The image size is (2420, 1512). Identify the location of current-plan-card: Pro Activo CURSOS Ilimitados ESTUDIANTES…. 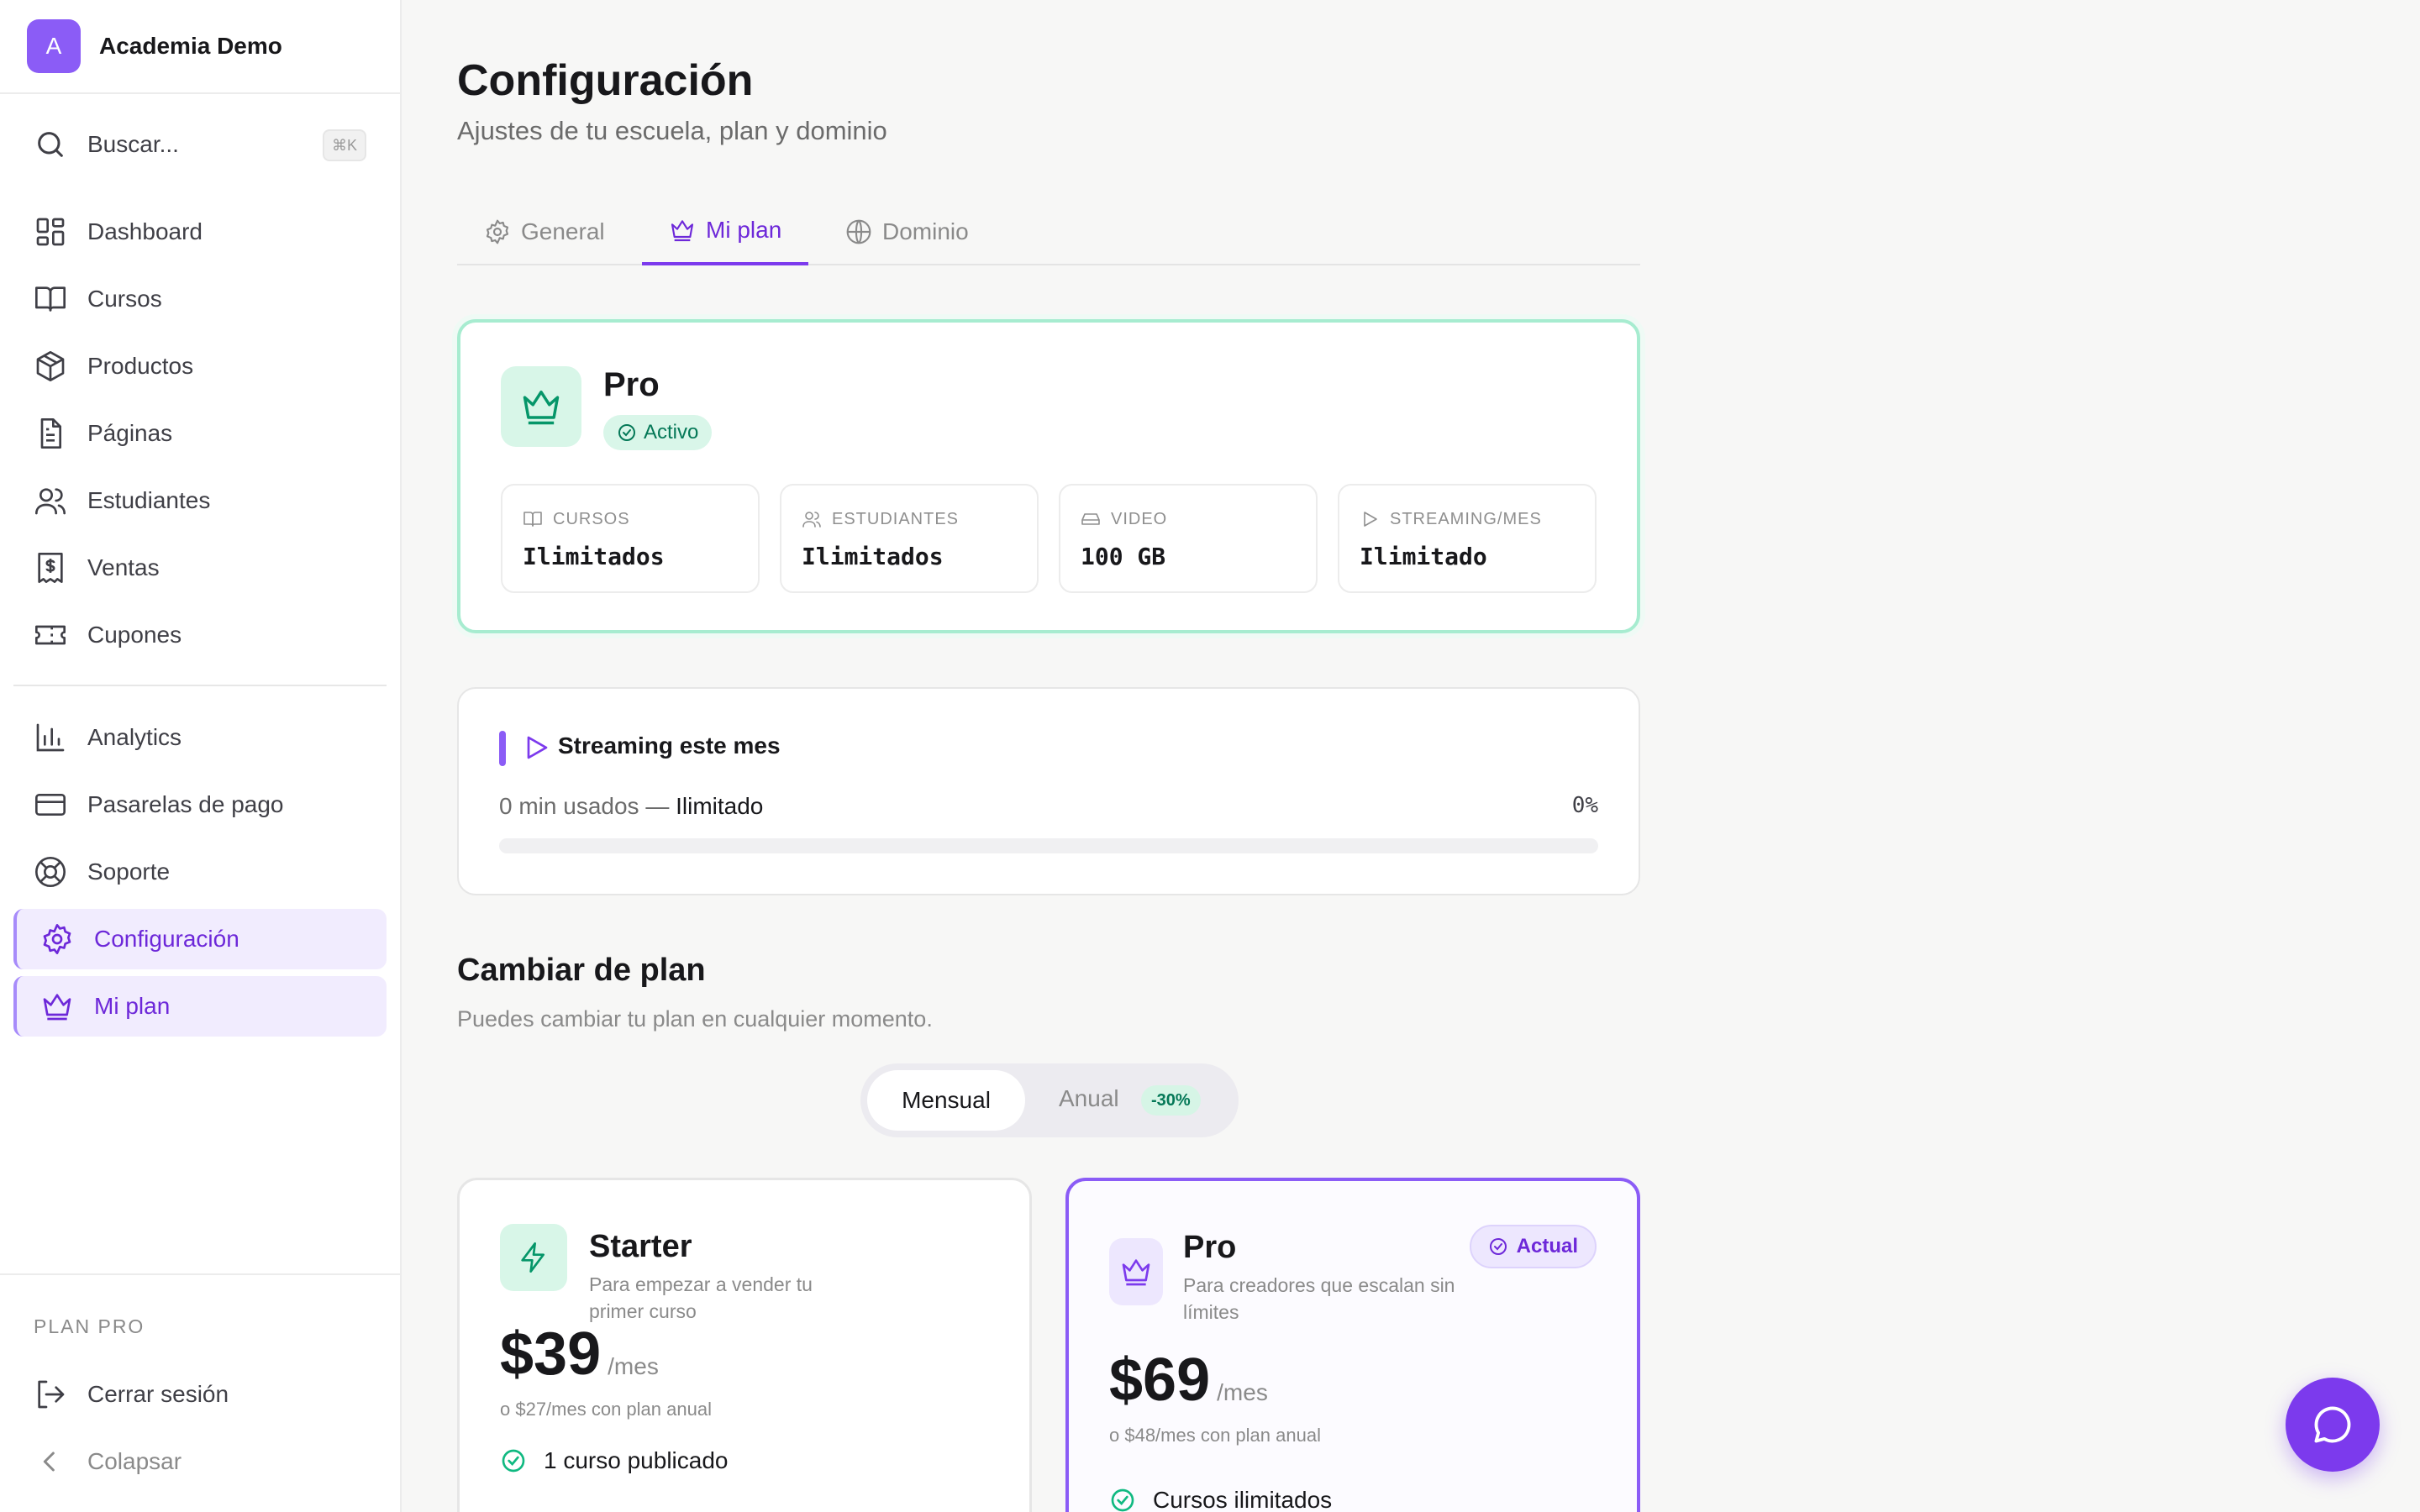
(1048, 476).